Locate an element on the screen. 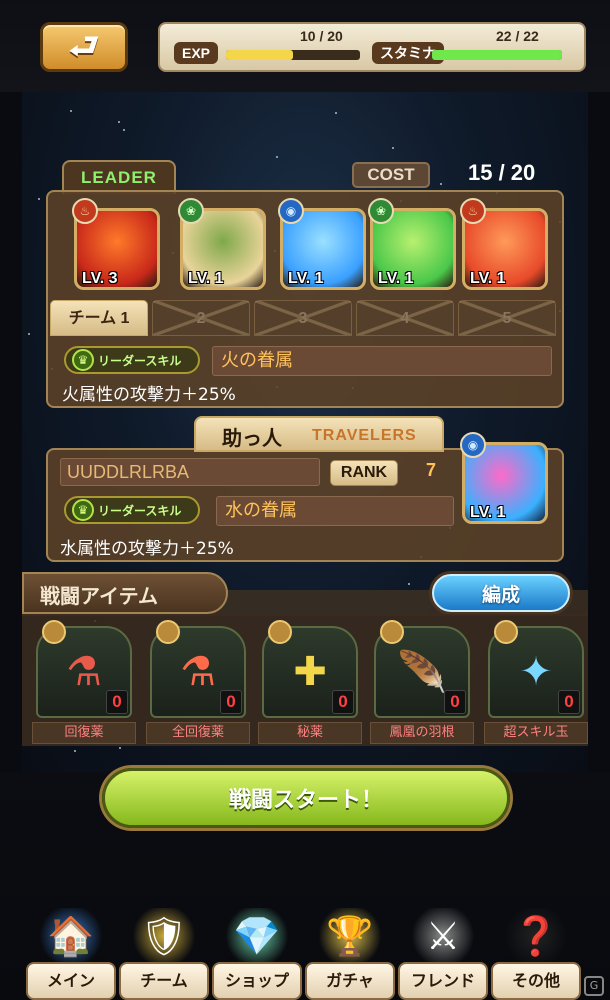 Image resolution: width=610 pixels, height=1000 pixels. bottom-nav: 🏠 メイン 🛡 チーム 💎 ショップ 🏆 ガチャ ⚔ フレンド ❓ その他 is located at coordinates (305, 950).